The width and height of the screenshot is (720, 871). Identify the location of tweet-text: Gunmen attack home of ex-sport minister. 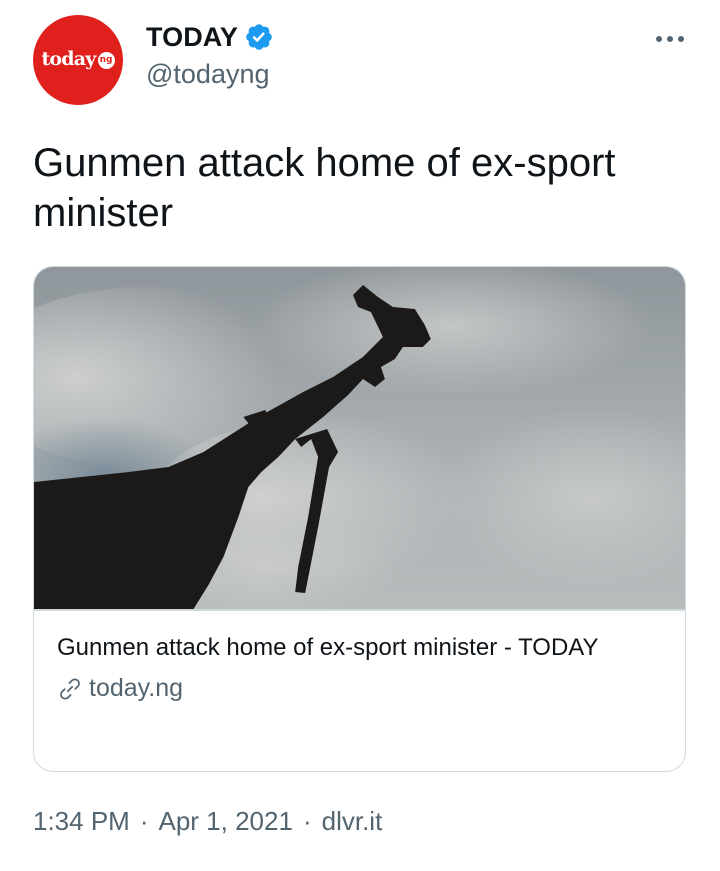
(324, 188).